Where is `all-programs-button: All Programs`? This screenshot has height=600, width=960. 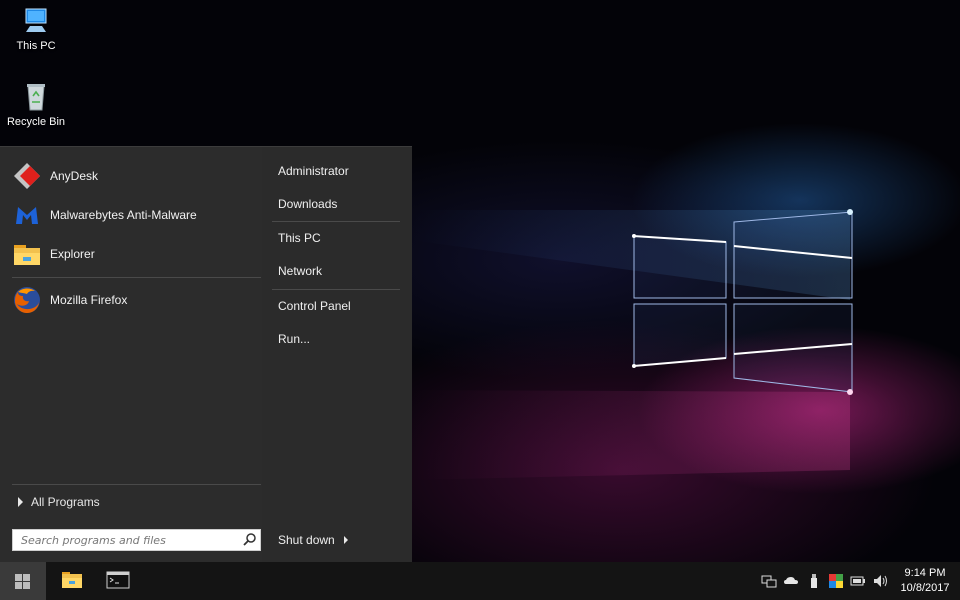 all-programs-button: All Programs is located at coordinates (57, 502).